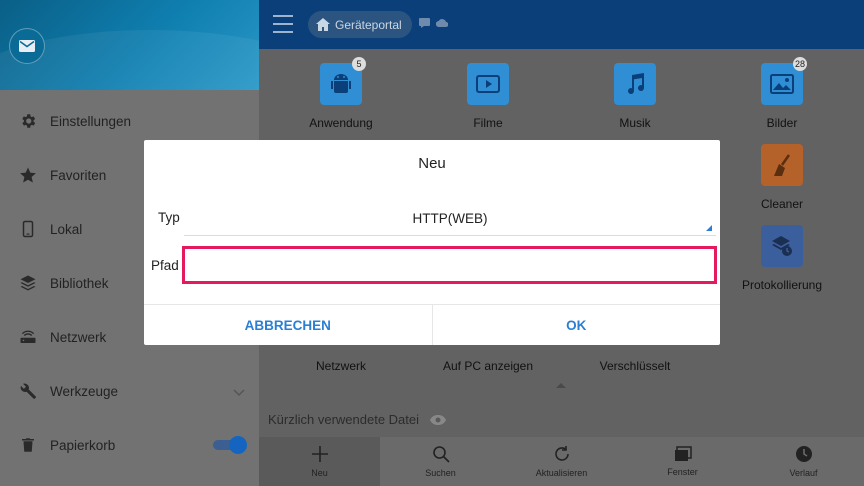  Describe the element at coordinates (341, 123) in the screenshot. I see `grid-item-label: Anwendung` at that location.